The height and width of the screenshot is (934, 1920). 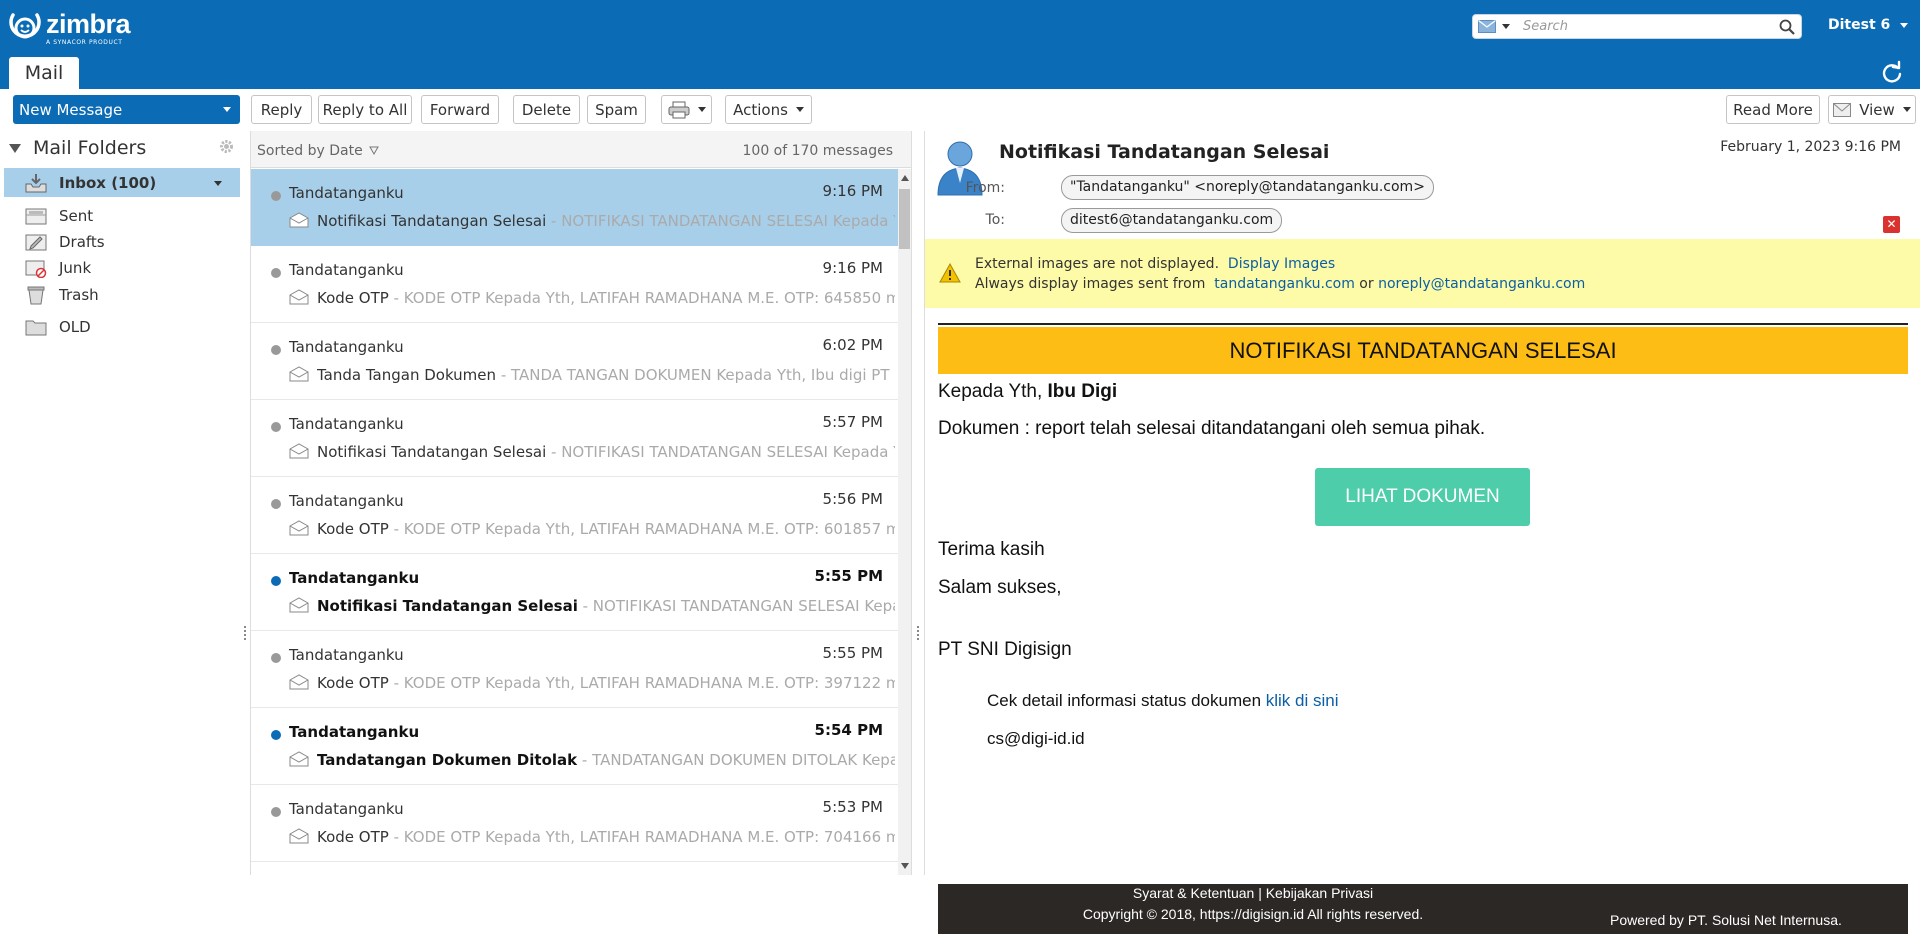 What do you see at coordinates (1868, 25) in the screenshot?
I see `user-menu: Ditest 6` at bounding box center [1868, 25].